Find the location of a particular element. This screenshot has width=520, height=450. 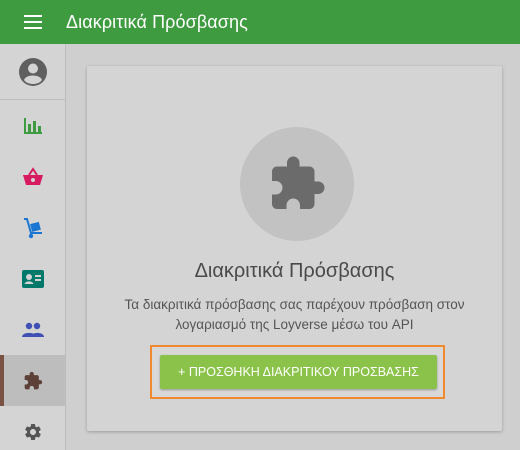

badge-card-icon is located at coordinates (32, 278).